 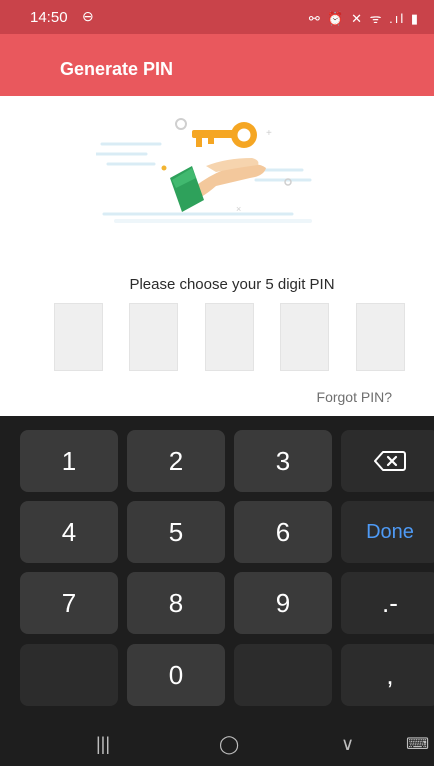 I want to click on done-key: Done, so click(x=387, y=532).